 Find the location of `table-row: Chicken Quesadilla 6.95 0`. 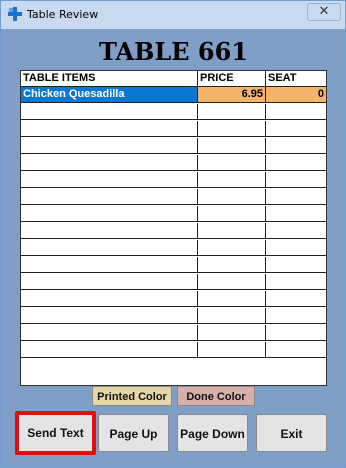

table-row: Chicken Quesadilla 6.95 0 is located at coordinates (173, 95).